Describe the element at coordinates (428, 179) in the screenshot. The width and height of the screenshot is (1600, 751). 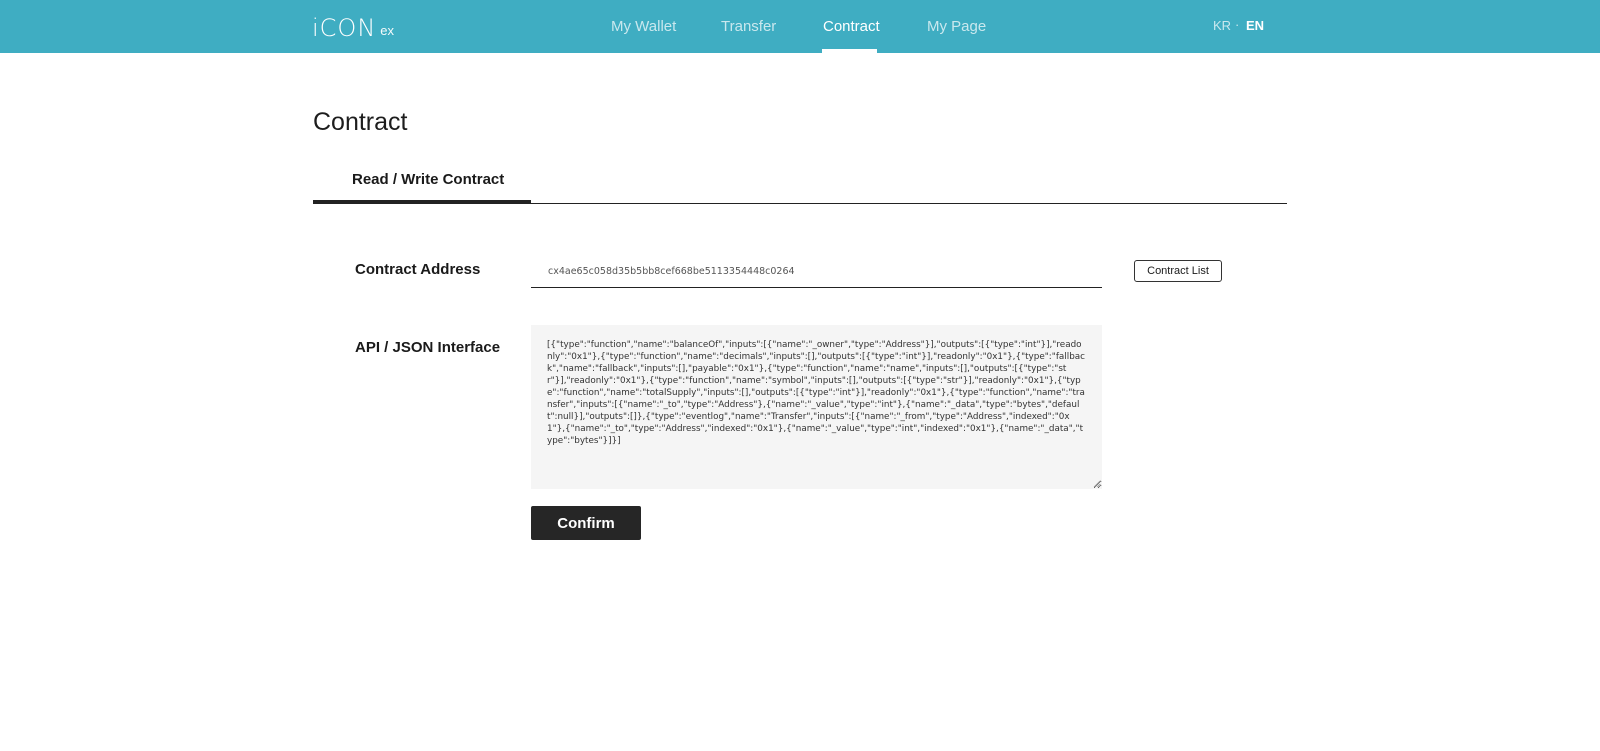
I see `tab-label: Read / Write Contract` at that location.